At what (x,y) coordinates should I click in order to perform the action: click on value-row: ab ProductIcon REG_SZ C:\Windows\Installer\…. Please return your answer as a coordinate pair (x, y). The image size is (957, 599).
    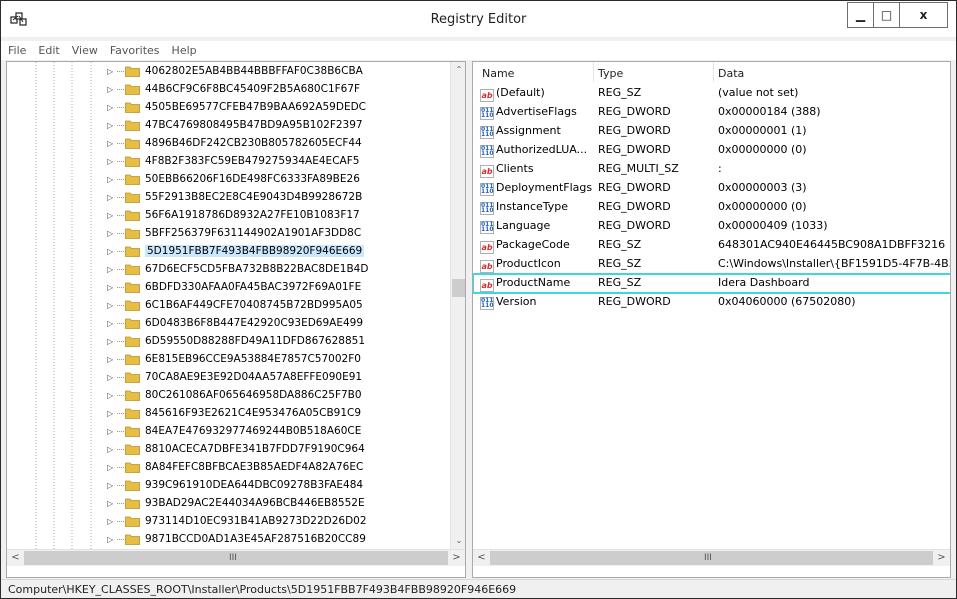
    Looking at the image, I should click on (711, 264).